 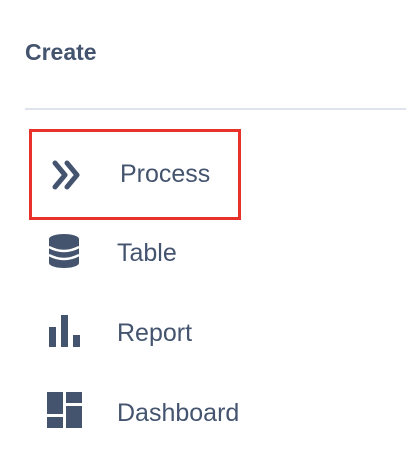 I want to click on menu-item-label: Dashboard, so click(x=178, y=413).